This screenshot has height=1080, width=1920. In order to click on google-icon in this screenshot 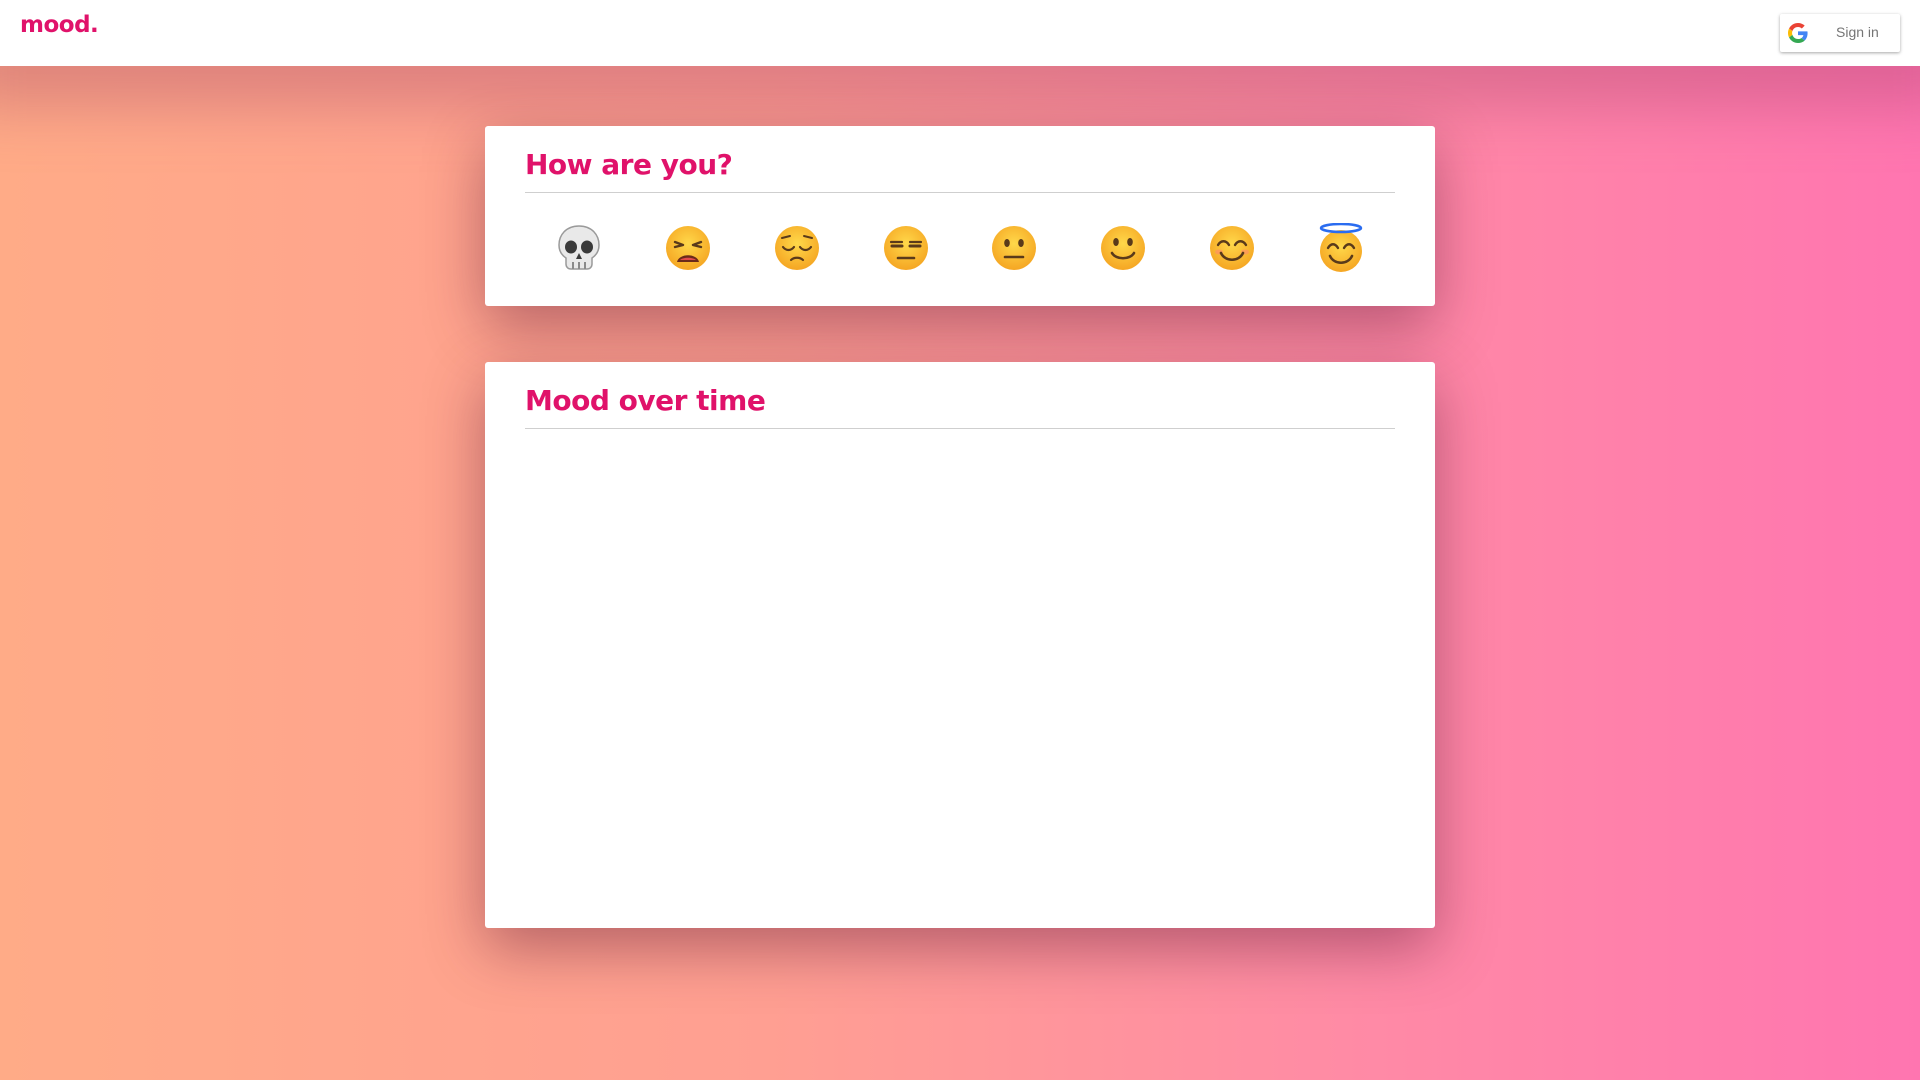, I will do `click(1798, 33)`.